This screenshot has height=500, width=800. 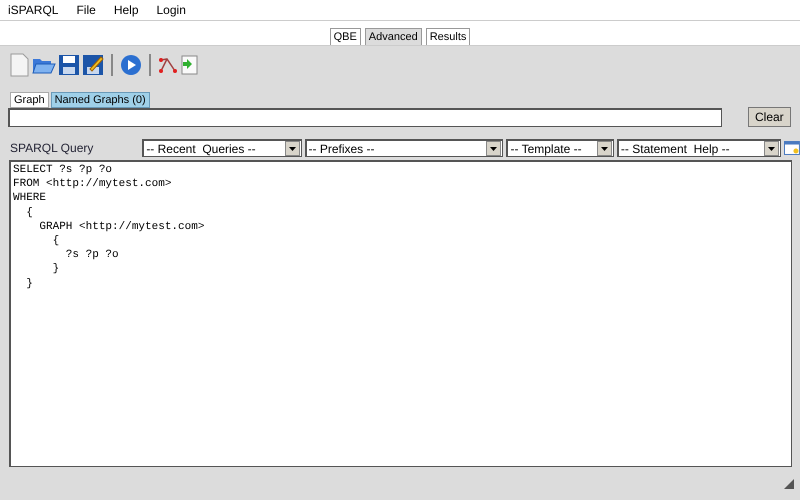 What do you see at coordinates (189, 65) in the screenshot?
I see `import-icon` at bounding box center [189, 65].